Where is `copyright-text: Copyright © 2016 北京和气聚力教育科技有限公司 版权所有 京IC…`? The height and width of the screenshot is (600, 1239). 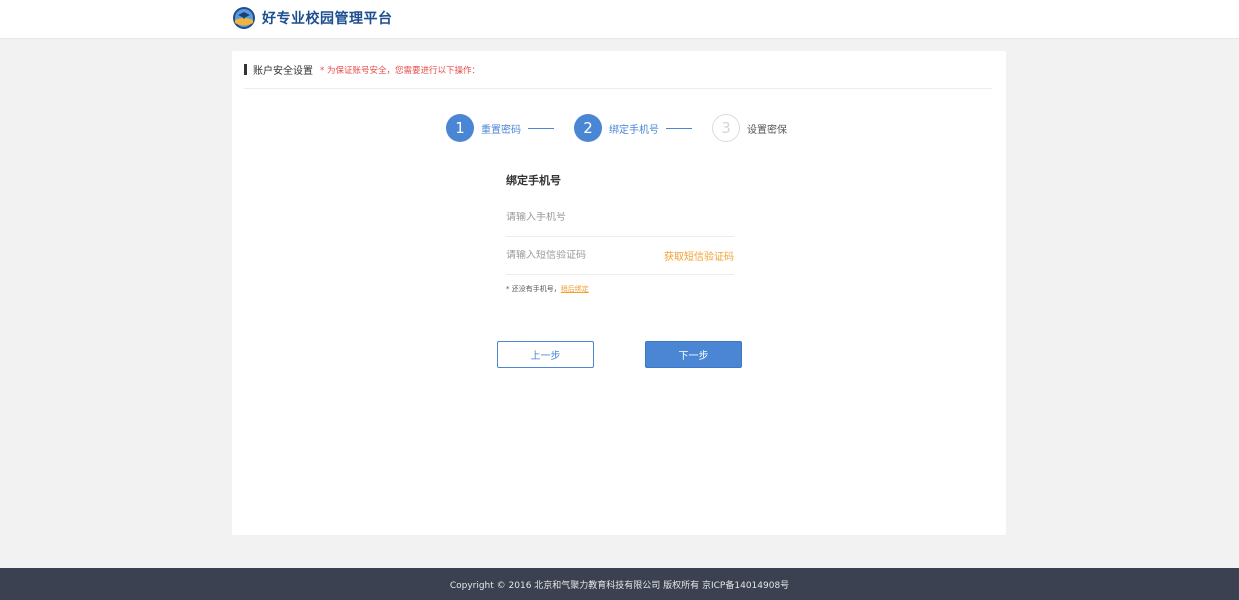 copyright-text: Copyright © 2016 北京和气聚力教育科技有限公司 版权所有 京IC… is located at coordinates (619, 585).